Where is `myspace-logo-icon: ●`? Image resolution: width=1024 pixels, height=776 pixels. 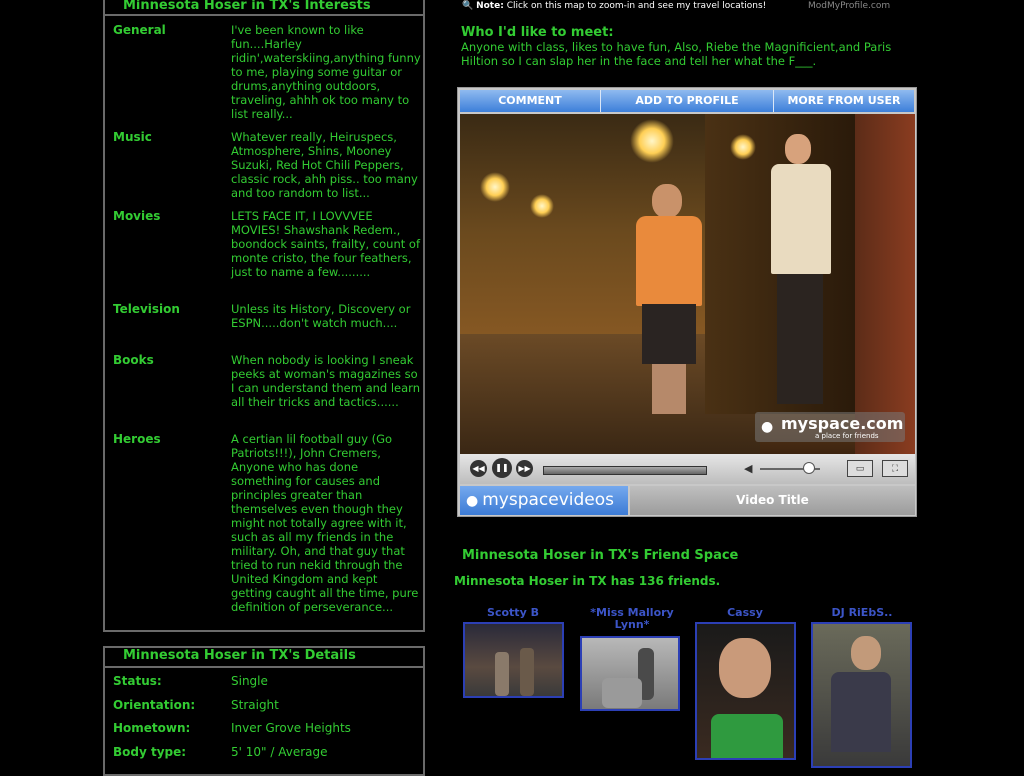
myspace-logo-icon: ● is located at coordinates (767, 427).